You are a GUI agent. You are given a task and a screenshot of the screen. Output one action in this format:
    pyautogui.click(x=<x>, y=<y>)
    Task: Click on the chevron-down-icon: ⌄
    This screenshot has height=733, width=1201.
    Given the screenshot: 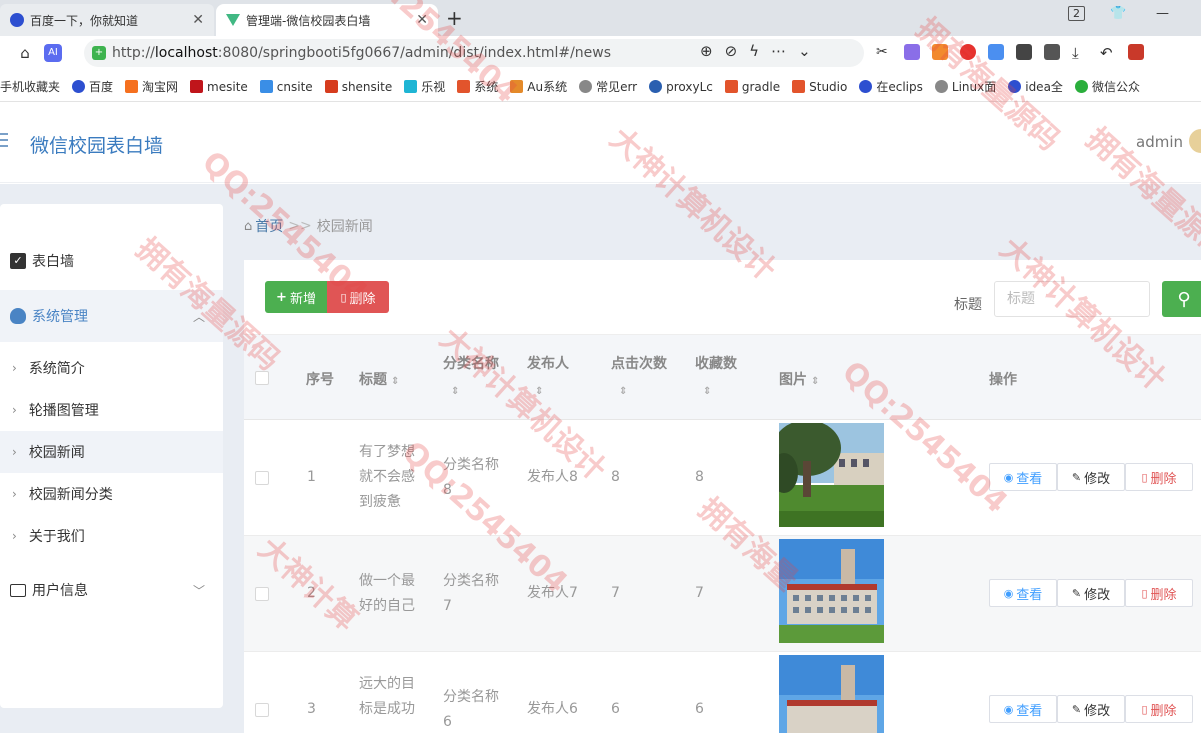 What is the action you would take?
    pyautogui.click(x=804, y=51)
    